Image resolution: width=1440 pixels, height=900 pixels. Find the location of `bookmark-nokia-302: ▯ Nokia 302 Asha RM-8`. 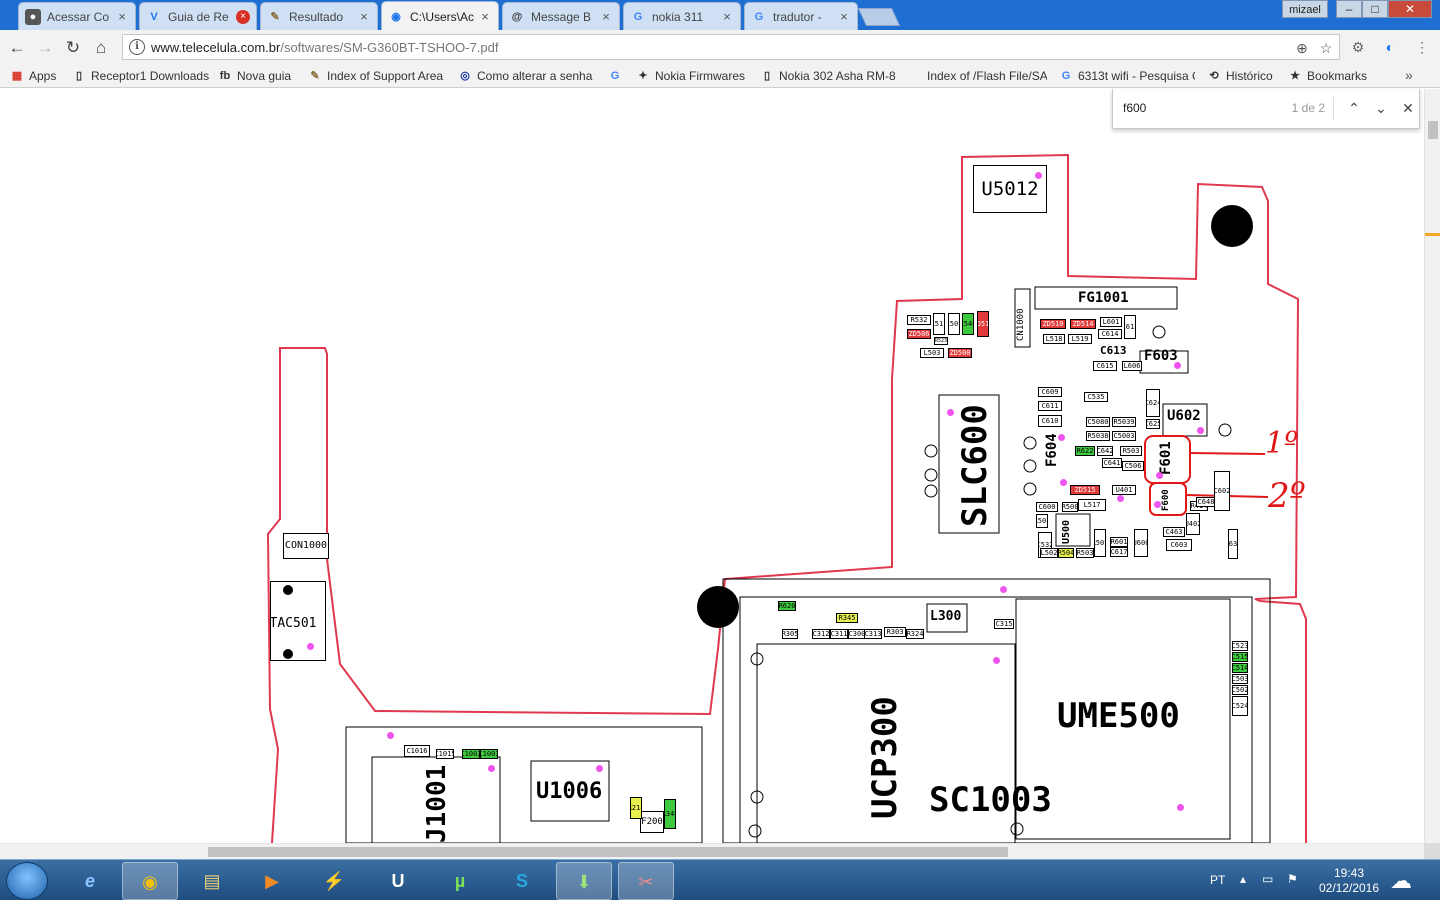

bookmark-nokia-302: ▯ Nokia 302 Asha RM-8 is located at coordinates (828, 76).